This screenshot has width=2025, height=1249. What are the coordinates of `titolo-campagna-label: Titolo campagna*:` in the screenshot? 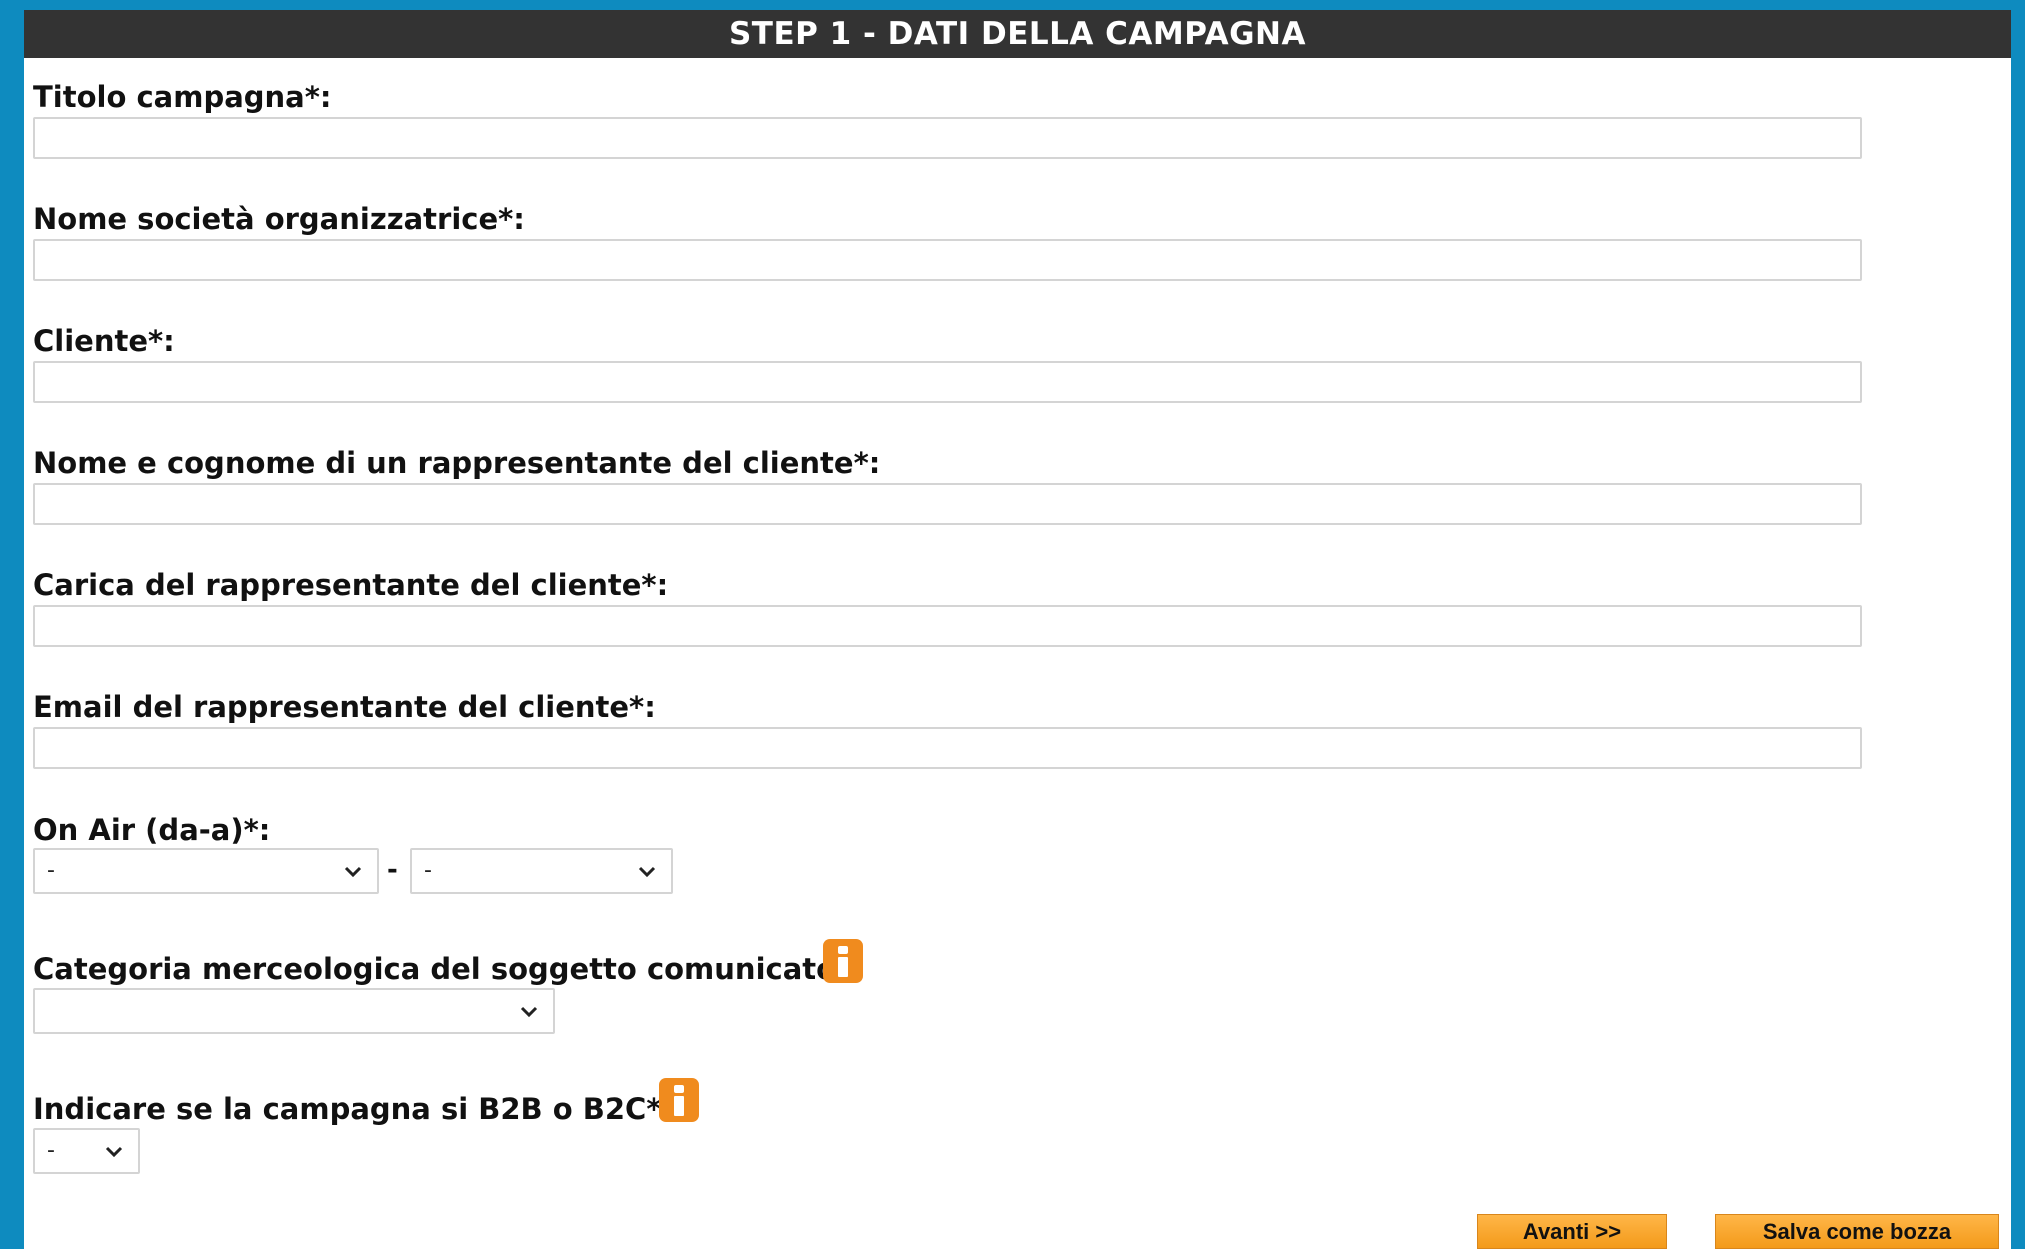 It's located at (182, 97).